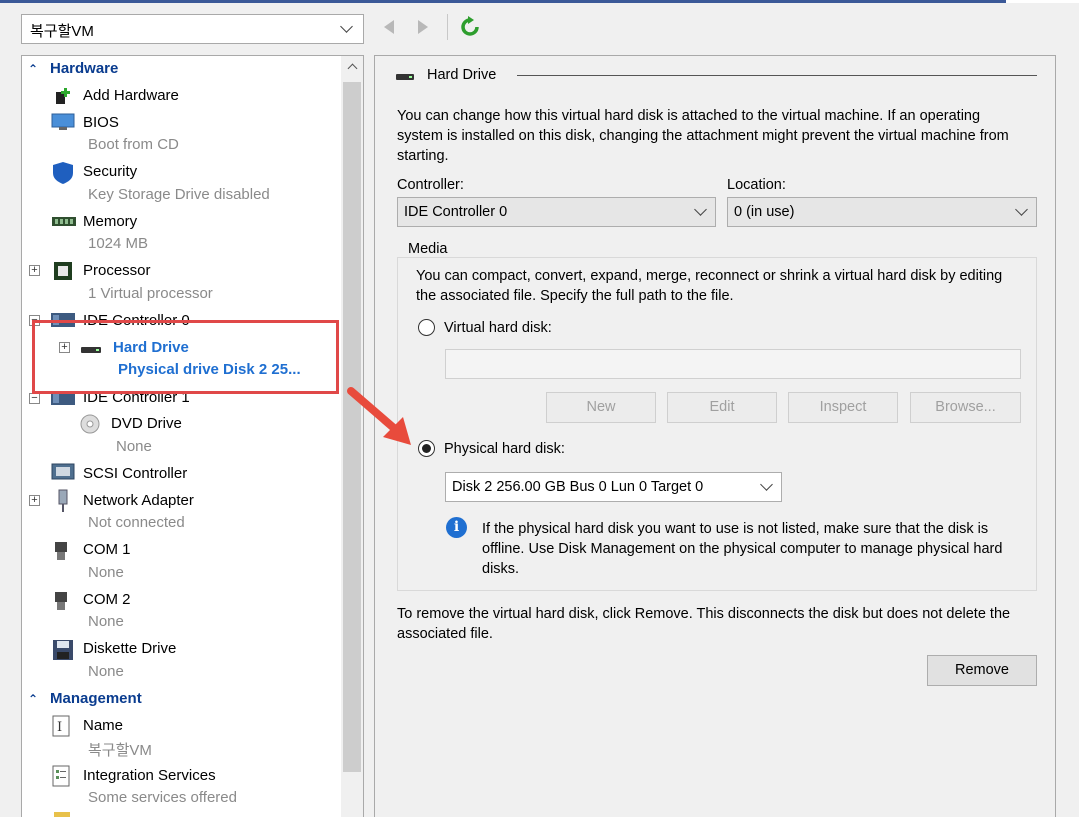 This screenshot has height=817, width=1079. I want to click on tree-item-dvd-drive: DVD Drive, so click(146, 423).